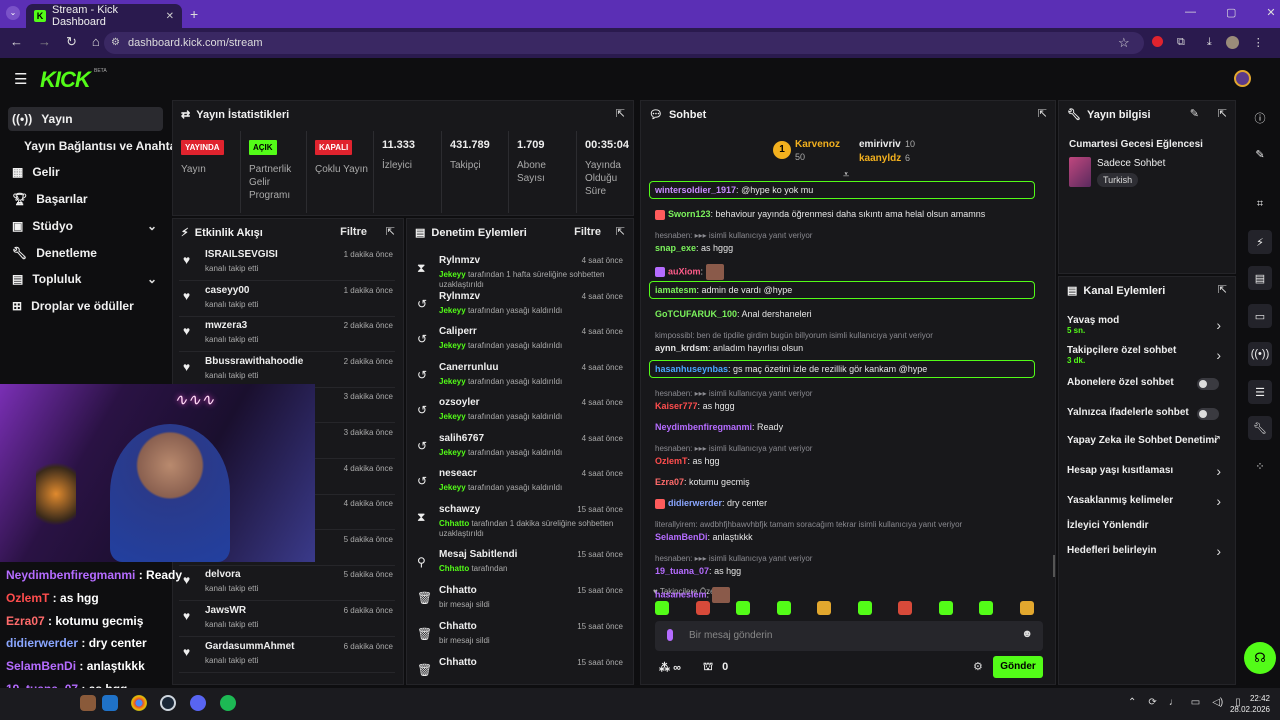 Image resolution: width=1280 pixels, height=720 pixels. What do you see at coordinates (1054, 566) in the screenshot?
I see `chat-scrollbar` at bounding box center [1054, 566].